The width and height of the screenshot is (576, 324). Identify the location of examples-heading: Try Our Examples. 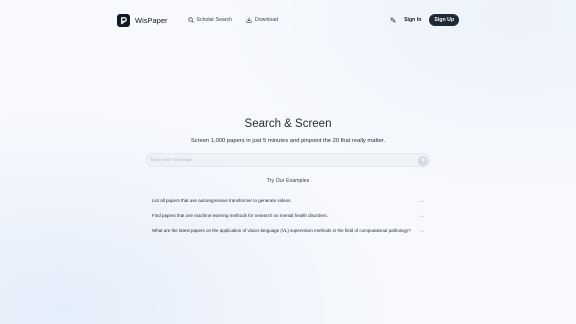
(288, 181).